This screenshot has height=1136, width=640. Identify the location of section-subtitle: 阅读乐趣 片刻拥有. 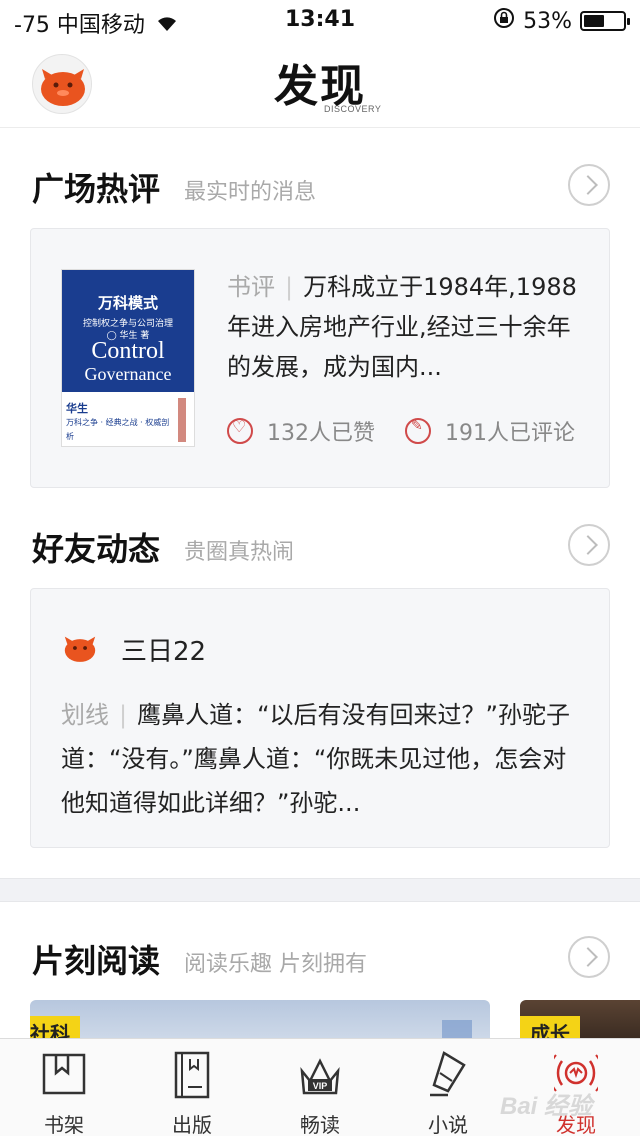
(275, 964).